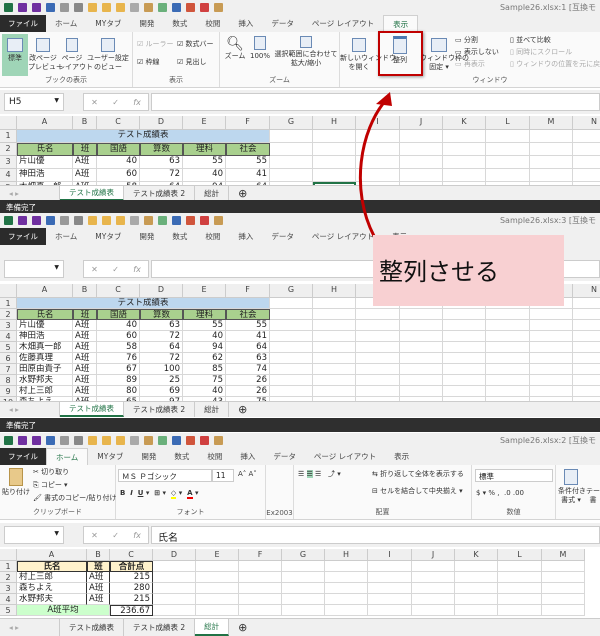  I want to click on data-cell: 算数, so click(161, 314).